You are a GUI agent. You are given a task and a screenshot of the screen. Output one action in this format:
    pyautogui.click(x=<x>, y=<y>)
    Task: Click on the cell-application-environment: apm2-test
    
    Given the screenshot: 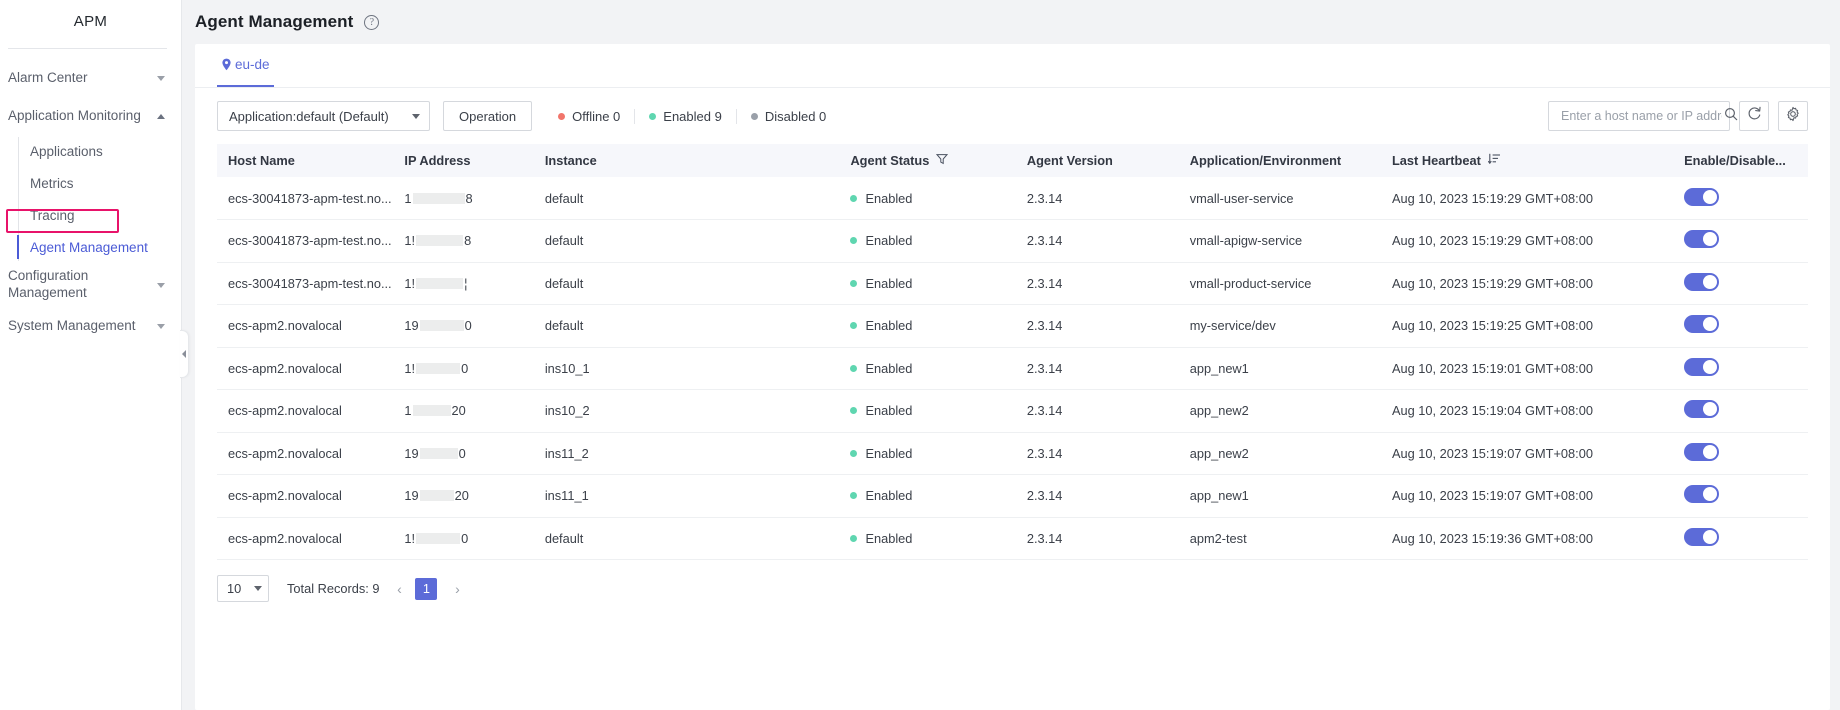 What is the action you would take?
    pyautogui.click(x=1279, y=538)
    